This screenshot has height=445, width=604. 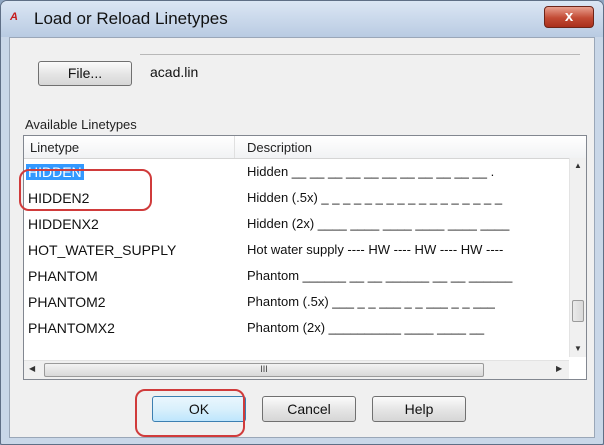 I want to click on scroll-up-icon: ▲, so click(x=578, y=165).